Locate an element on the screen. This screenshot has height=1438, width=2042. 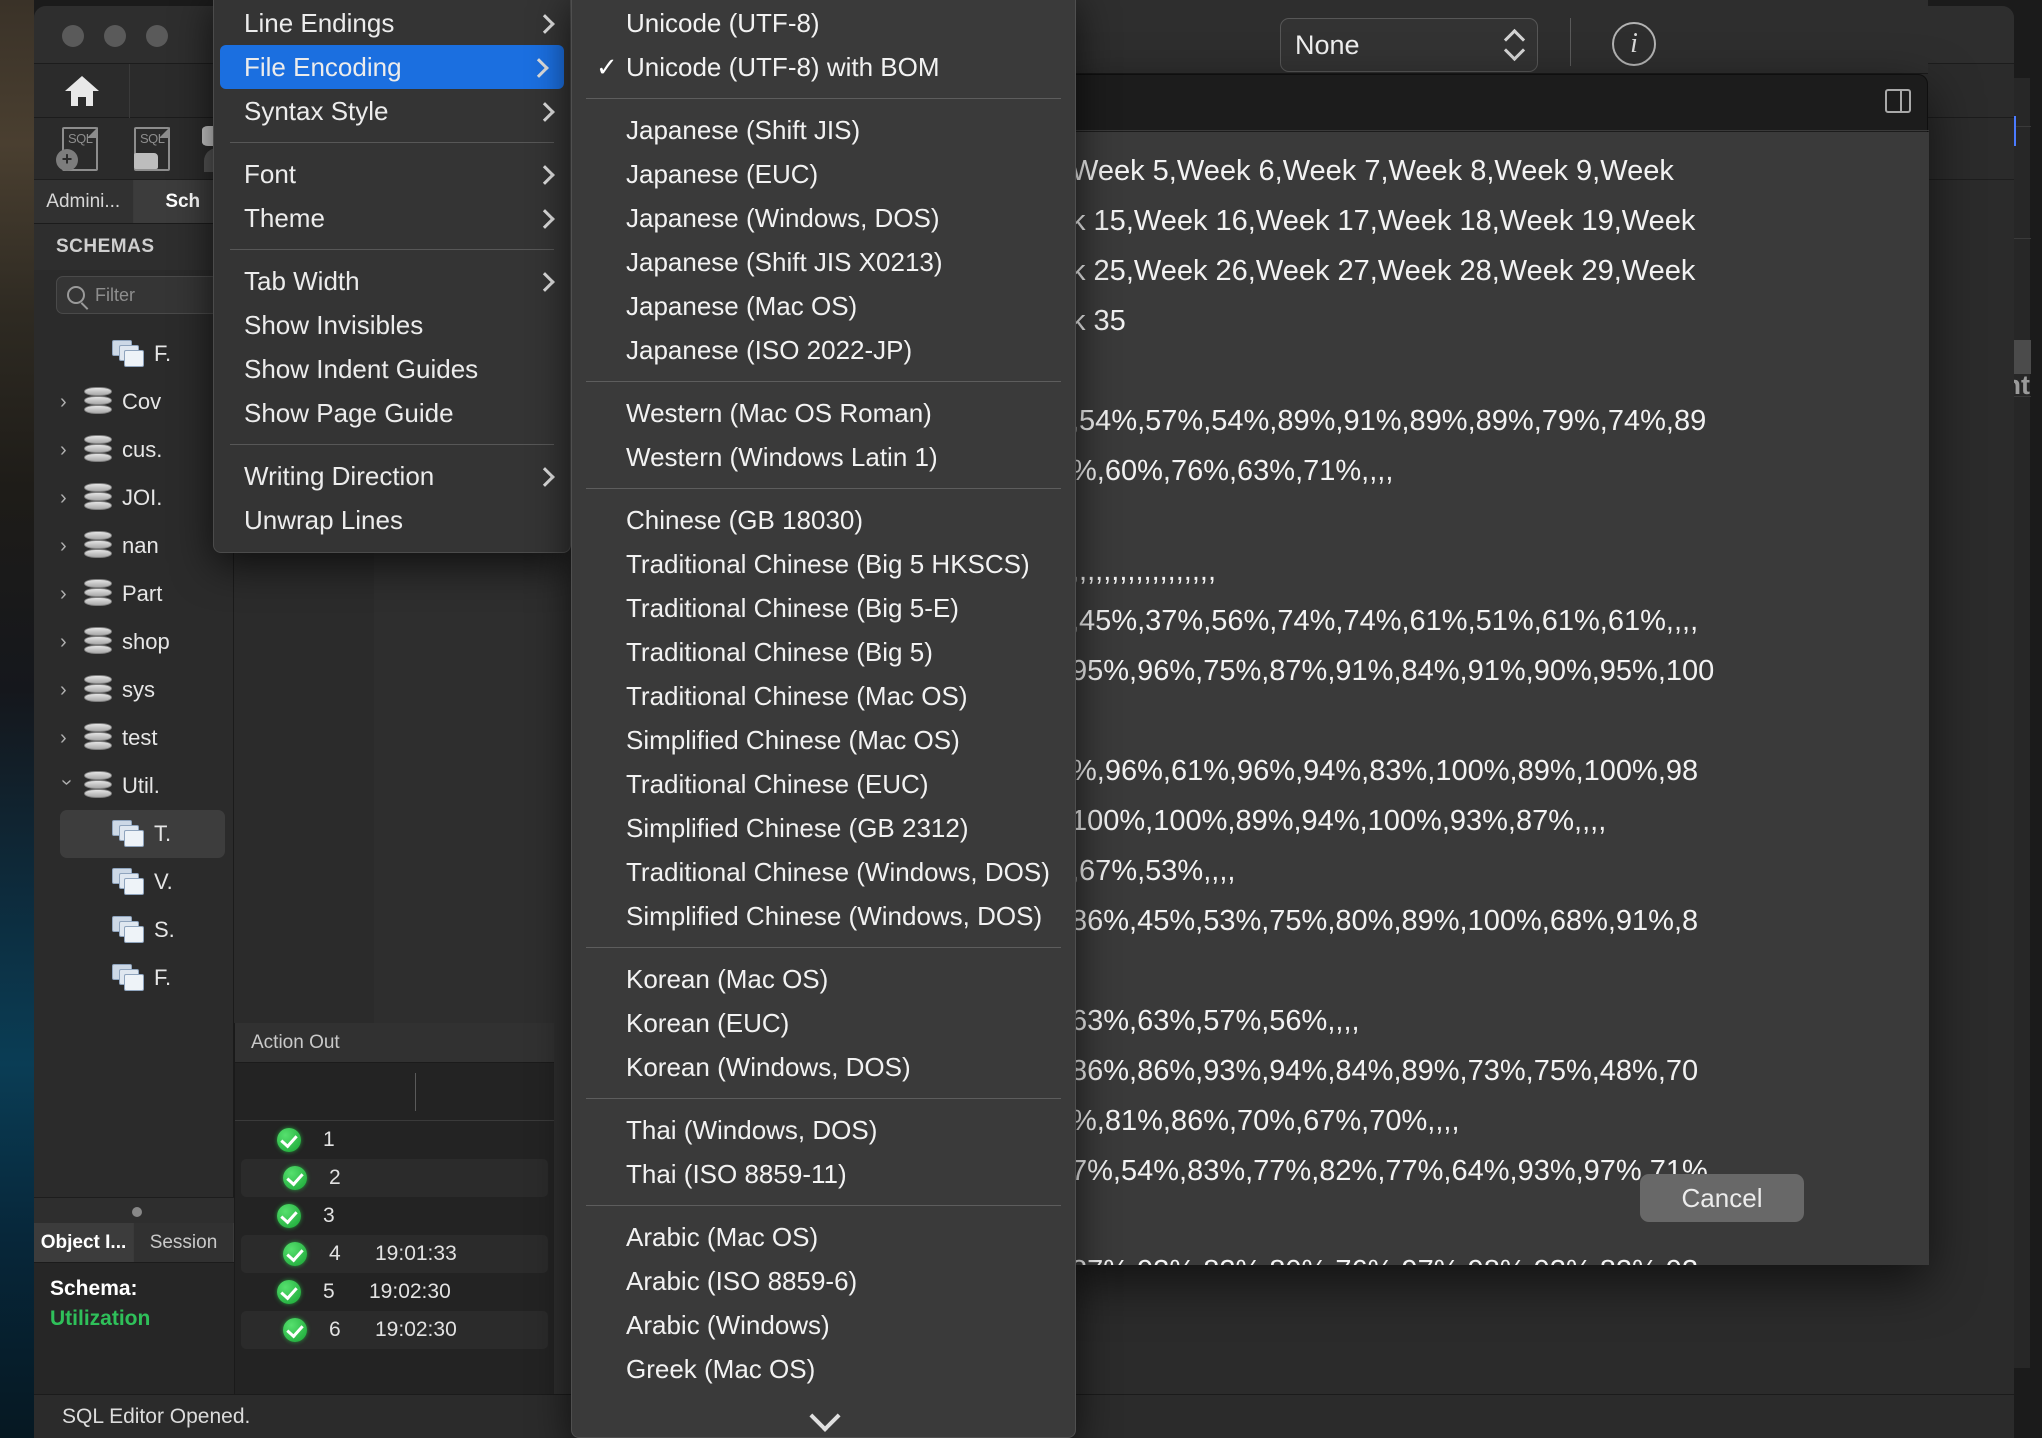
encoding-item-arabic-windows: Arabic (Windows) is located at coordinates (823, 1325).